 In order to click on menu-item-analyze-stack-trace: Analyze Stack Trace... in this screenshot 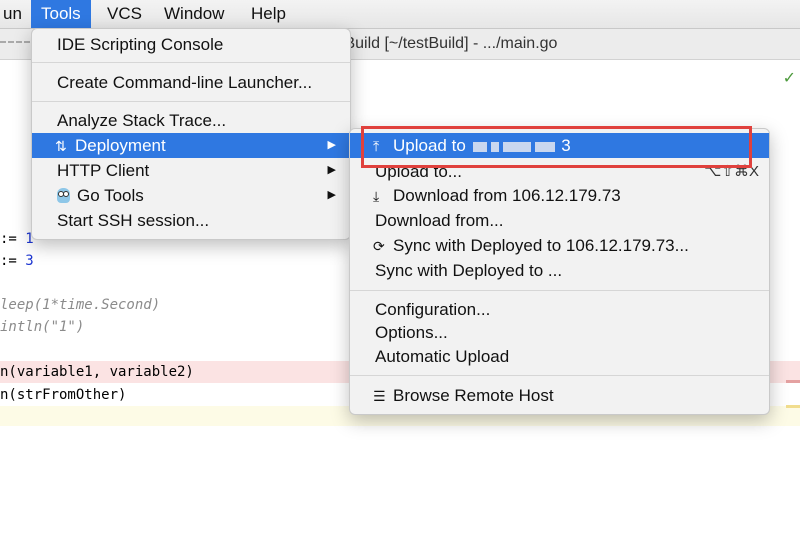, I will do `click(191, 120)`.